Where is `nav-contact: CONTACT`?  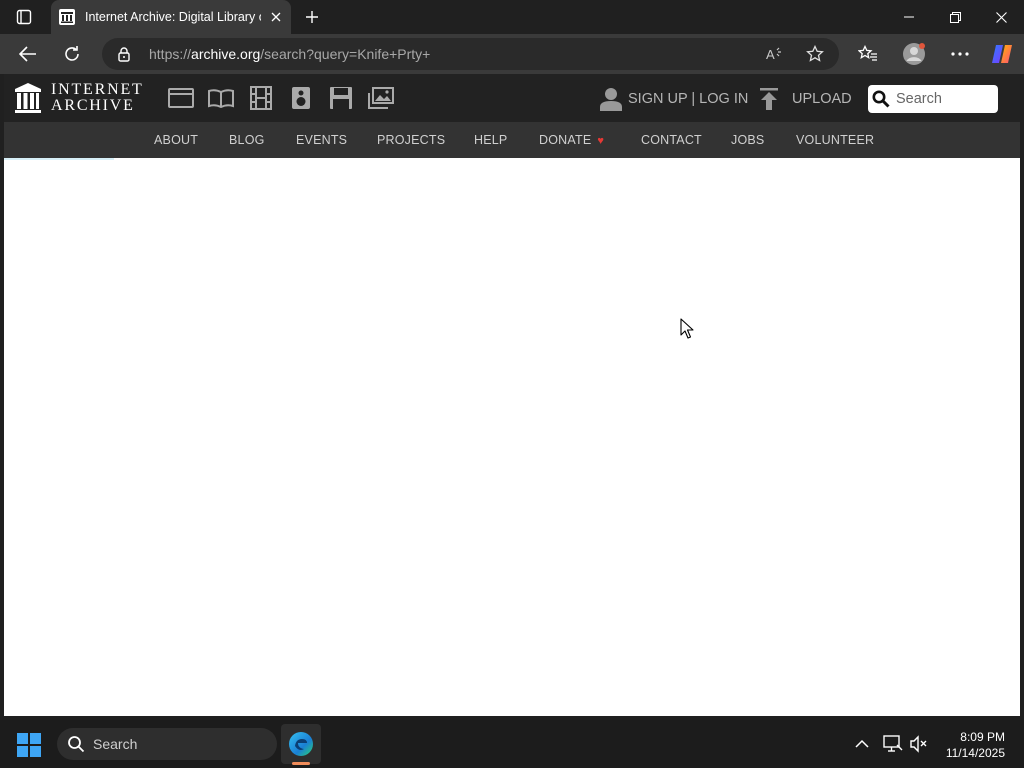
nav-contact: CONTACT is located at coordinates (671, 140).